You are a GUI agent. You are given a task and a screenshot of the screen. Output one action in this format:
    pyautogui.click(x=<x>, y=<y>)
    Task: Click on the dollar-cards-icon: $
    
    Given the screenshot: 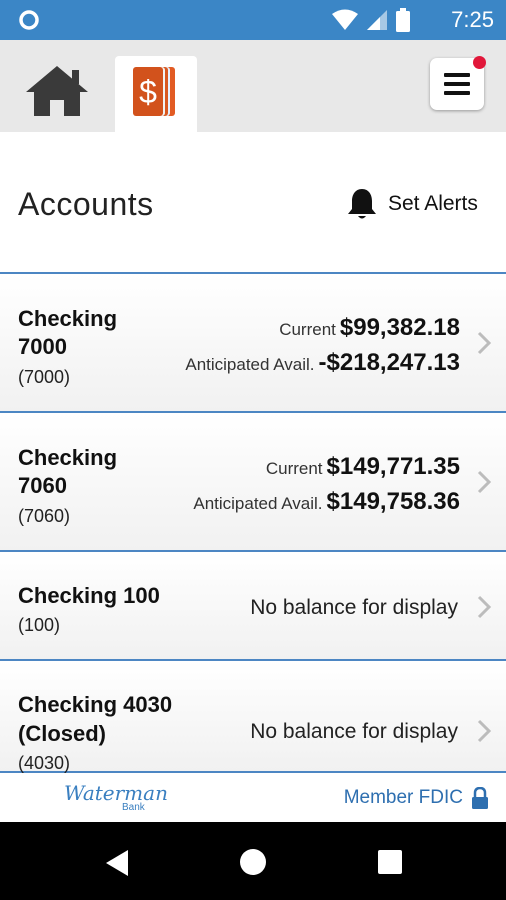 What is the action you would take?
    pyautogui.click(x=154, y=91)
    